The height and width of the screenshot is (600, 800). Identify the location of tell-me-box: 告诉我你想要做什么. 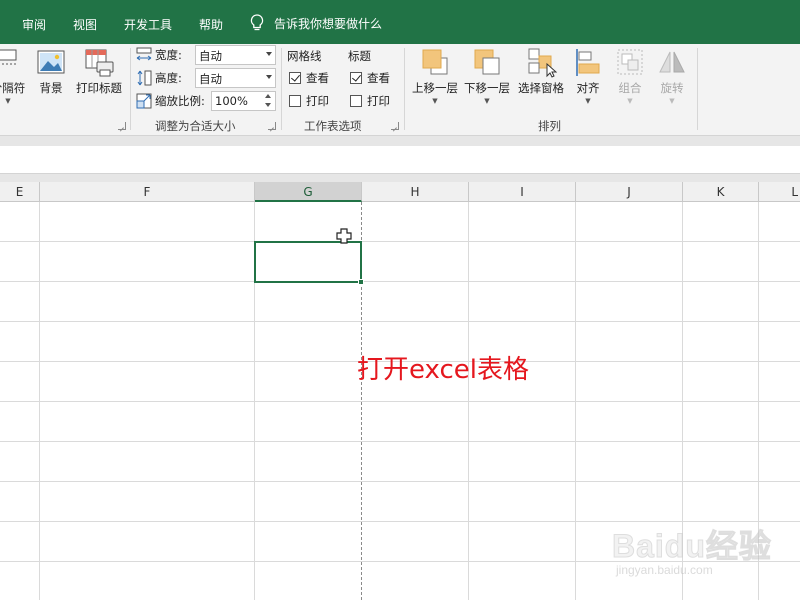
(315, 23).